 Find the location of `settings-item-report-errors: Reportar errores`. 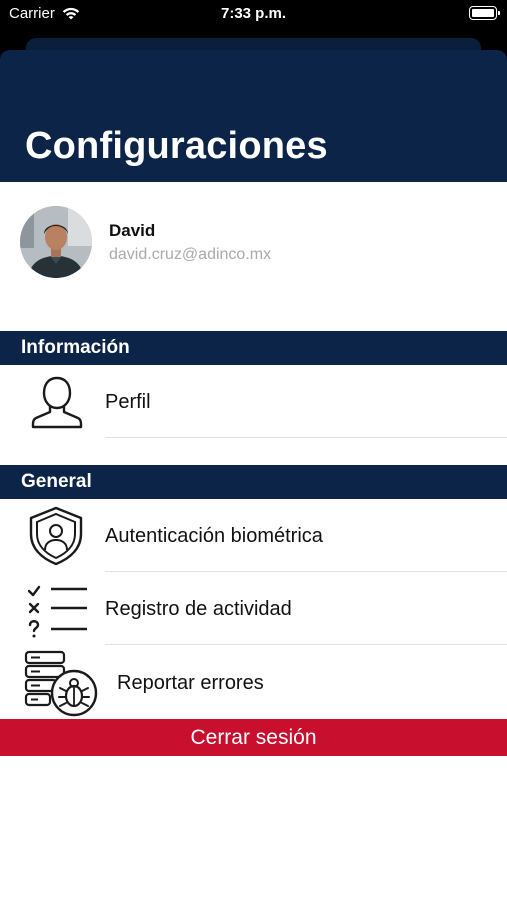

settings-item-report-errors: Reportar errores is located at coordinates (253, 682).